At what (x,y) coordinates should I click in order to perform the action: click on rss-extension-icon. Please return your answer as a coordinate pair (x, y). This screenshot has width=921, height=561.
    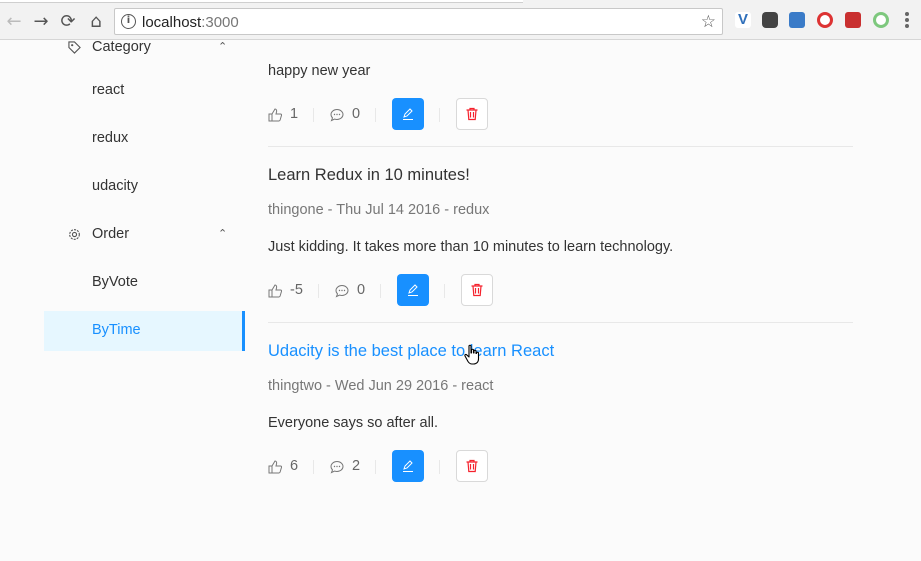
    Looking at the image, I should click on (797, 20).